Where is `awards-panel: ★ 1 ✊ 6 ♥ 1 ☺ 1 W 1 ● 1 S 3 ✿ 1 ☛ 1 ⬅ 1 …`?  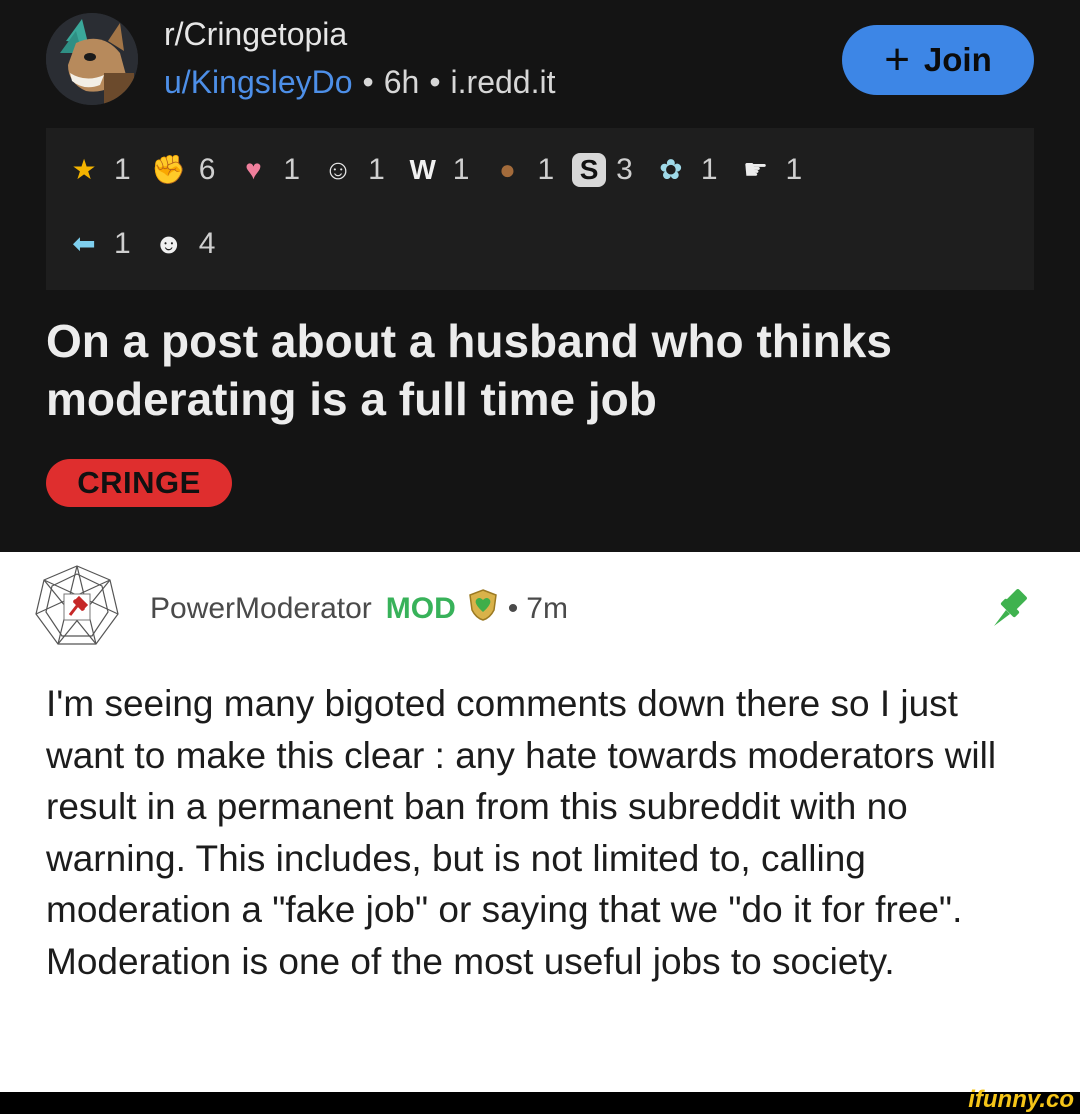
awards-panel: ★ 1 ✊ 6 ♥ 1 ☺ 1 W 1 ● 1 S 3 ✿ 1 ☛ 1 ⬅ 1 … is located at coordinates (540, 209).